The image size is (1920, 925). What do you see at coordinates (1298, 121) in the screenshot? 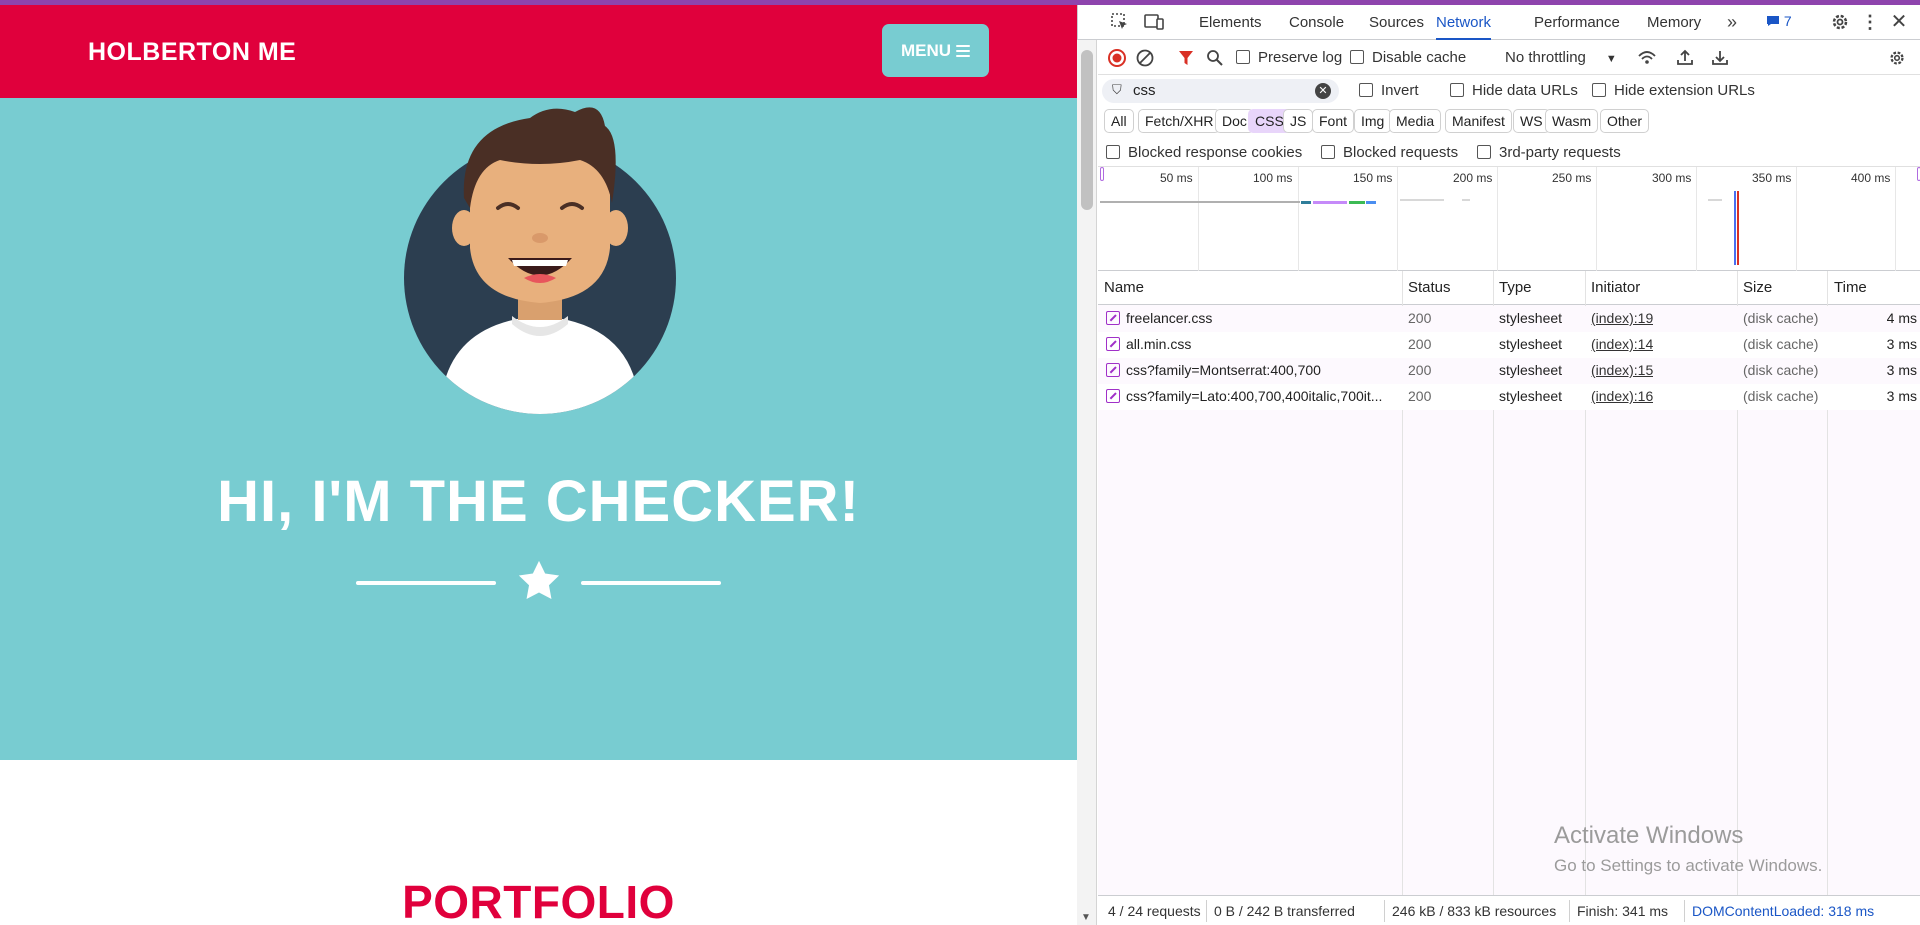
I see `type-filter-js: JS` at bounding box center [1298, 121].